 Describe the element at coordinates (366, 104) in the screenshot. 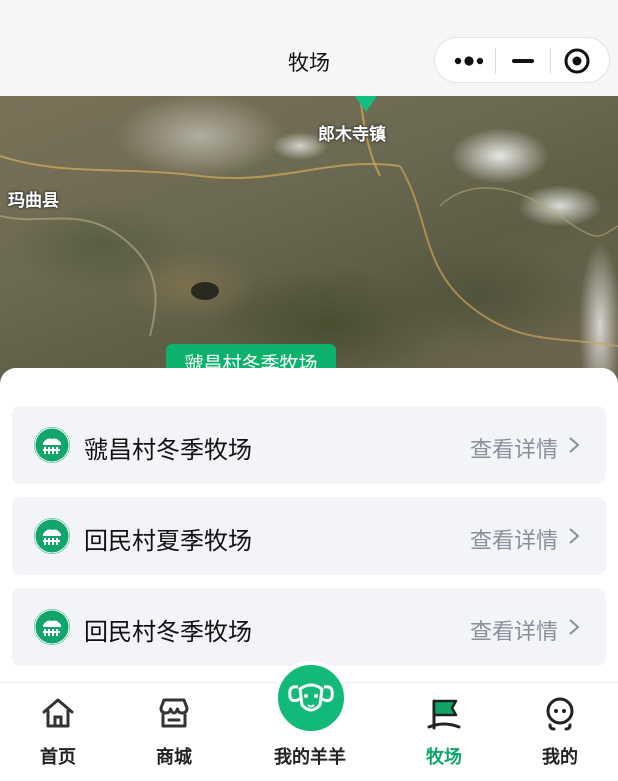

I see `map-pin-icon` at that location.